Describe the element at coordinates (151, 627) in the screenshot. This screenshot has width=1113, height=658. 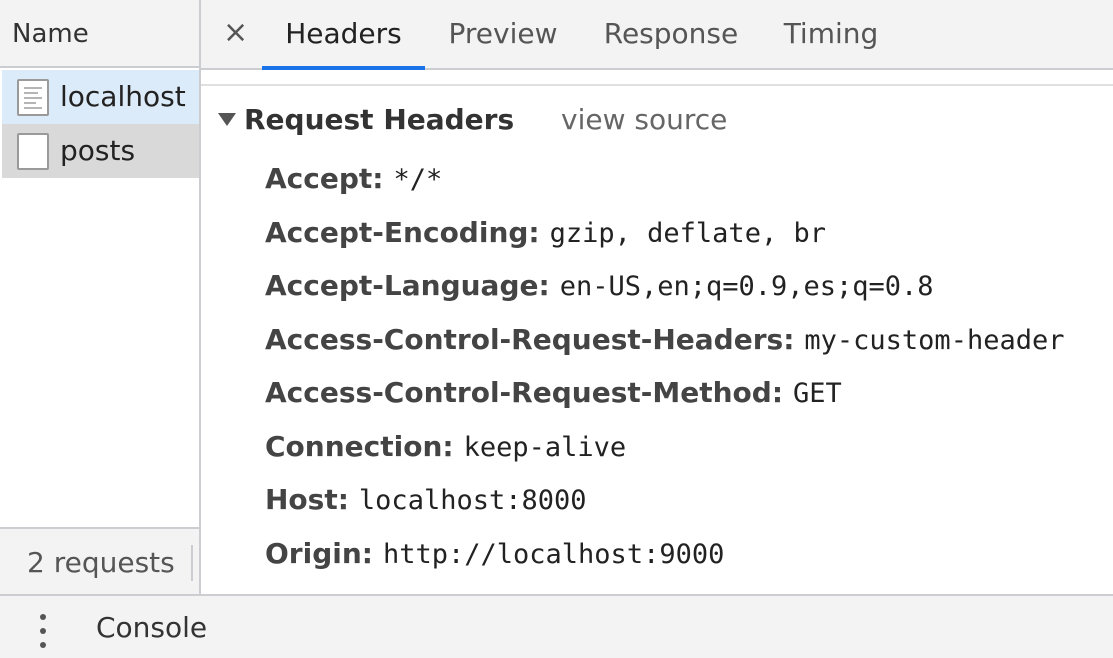
I see `console-tab: Console` at that location.